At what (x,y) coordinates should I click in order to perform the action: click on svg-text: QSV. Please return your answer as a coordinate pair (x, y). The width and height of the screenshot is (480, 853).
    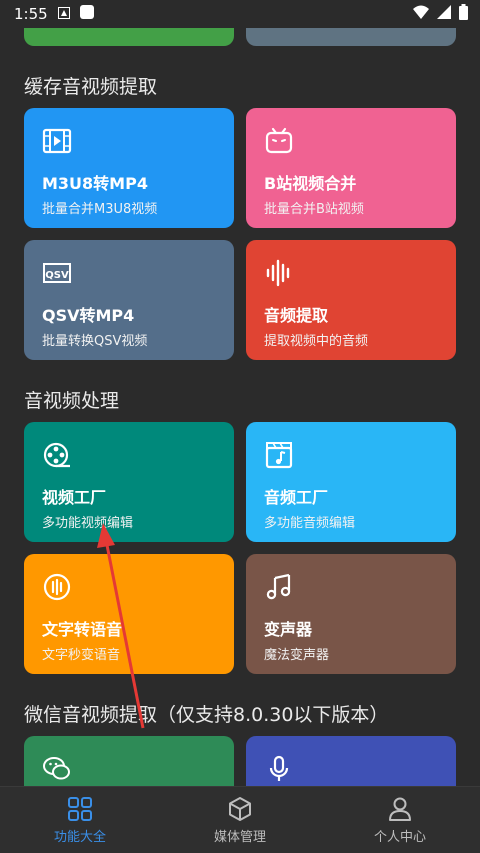
    Looking at the image, I should click on (57, 275).